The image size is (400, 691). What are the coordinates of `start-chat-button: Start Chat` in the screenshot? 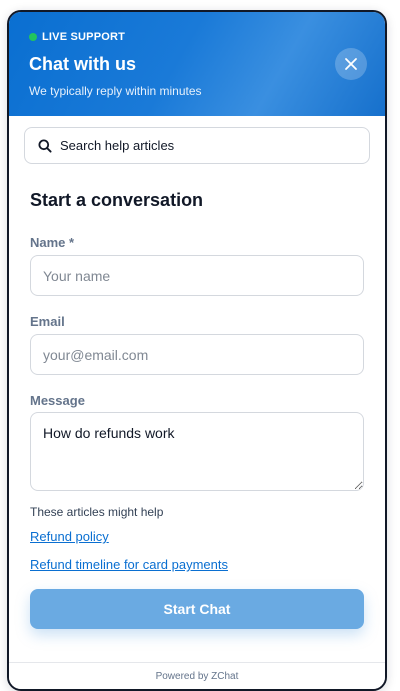 It's located at (197, 609).